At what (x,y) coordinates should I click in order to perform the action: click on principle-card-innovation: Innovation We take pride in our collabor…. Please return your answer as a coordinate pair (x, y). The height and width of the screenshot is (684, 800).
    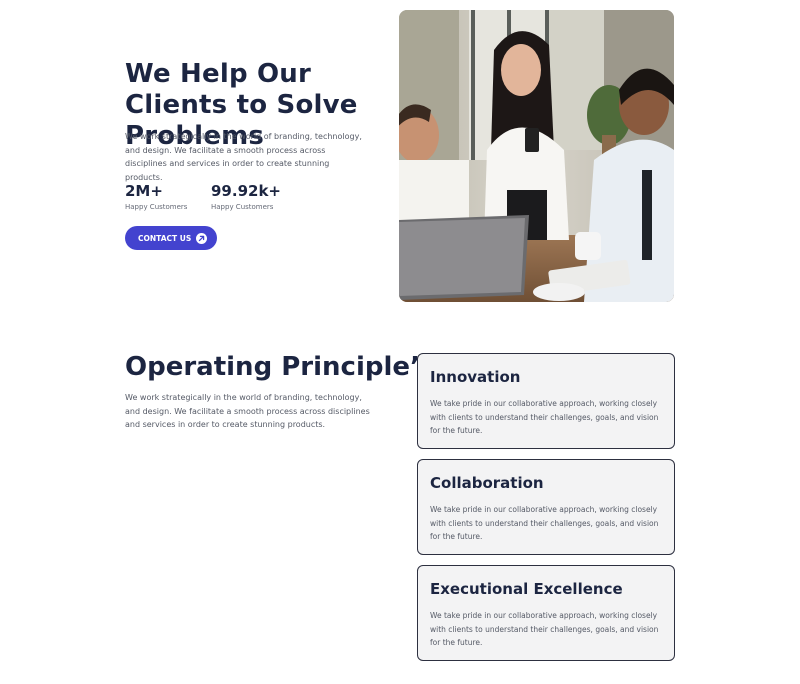
    Looking at the image, I should click on (546, 401).